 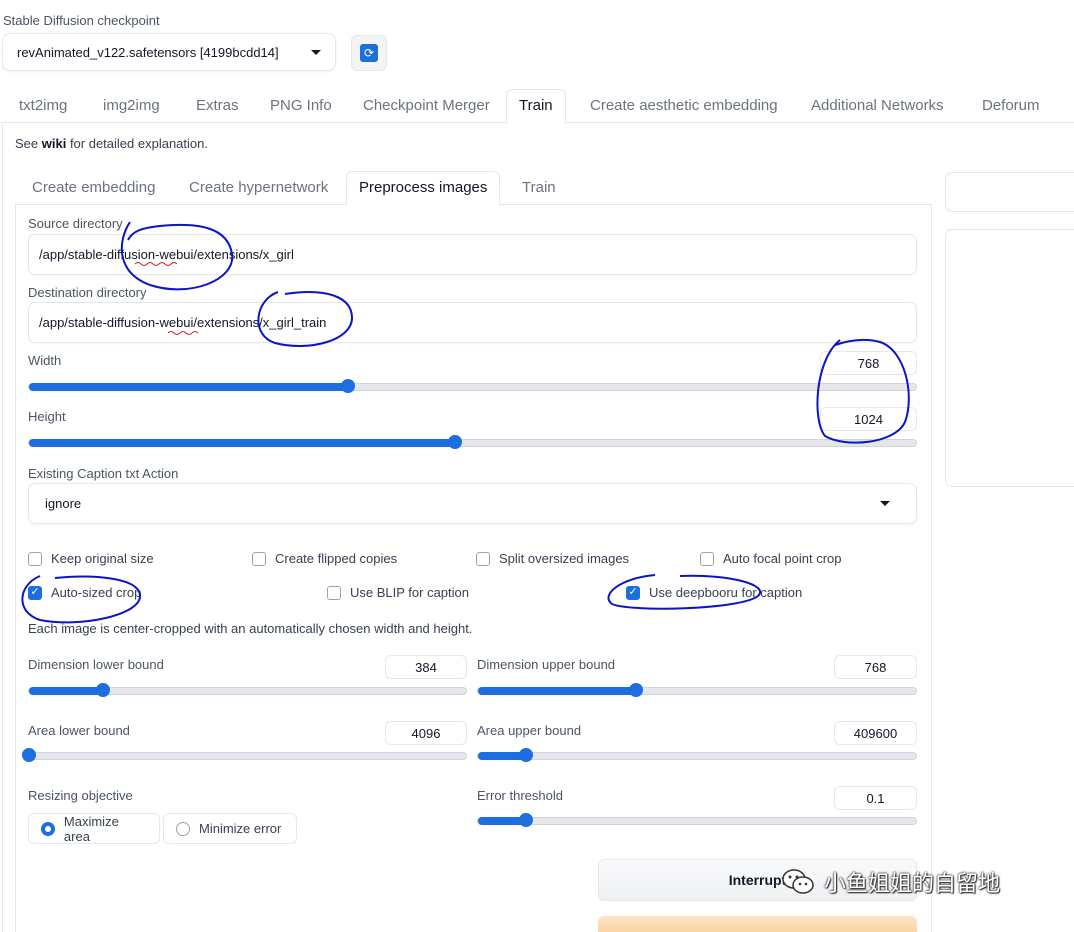 What do you see at coordinates (875, 667) in the screenshot?
I see `dim-upper-number-input: 768` at bounding box center [875, 667].